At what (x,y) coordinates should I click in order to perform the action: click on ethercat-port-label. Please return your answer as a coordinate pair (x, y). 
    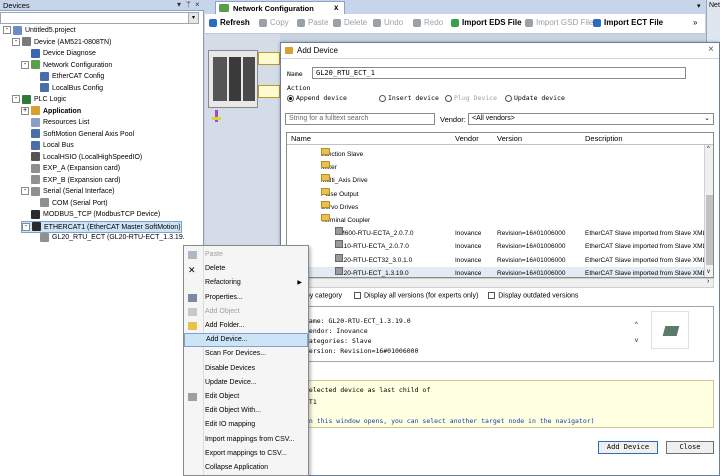
    Looking at the image, I should click on (269, 58).